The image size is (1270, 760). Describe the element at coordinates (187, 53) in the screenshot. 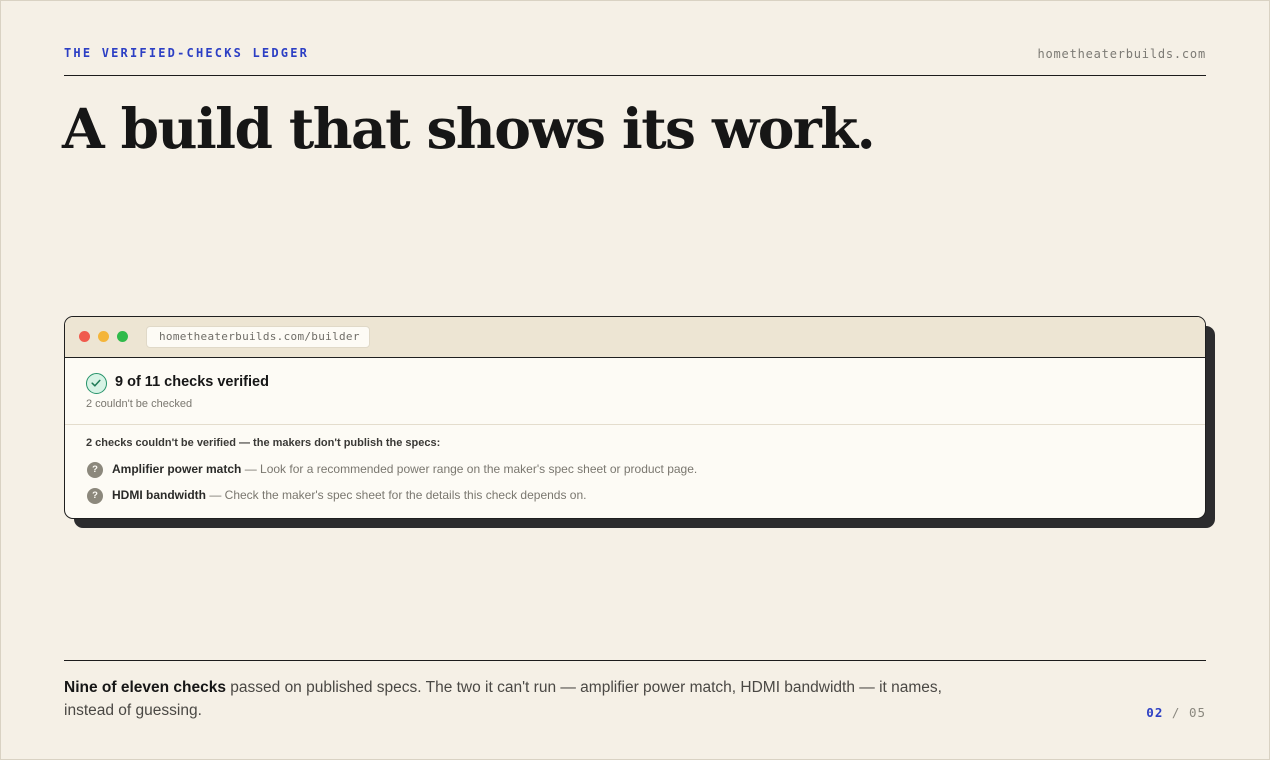

I see `kicker-label: THE VERIFIED-CHECKS LEDGER` at that location.